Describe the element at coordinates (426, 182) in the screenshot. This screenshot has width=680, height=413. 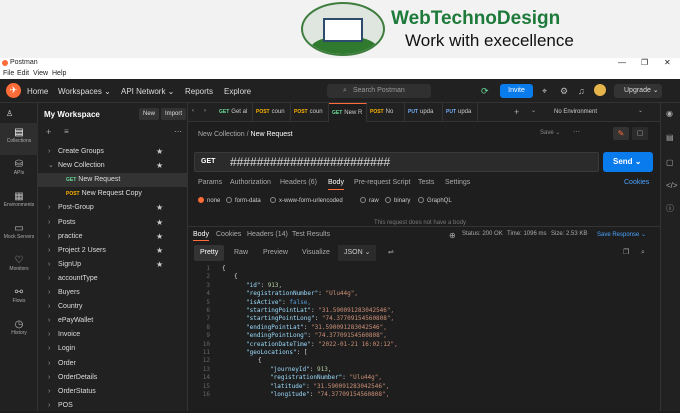
I see `tab-tests: Tests` at that location.